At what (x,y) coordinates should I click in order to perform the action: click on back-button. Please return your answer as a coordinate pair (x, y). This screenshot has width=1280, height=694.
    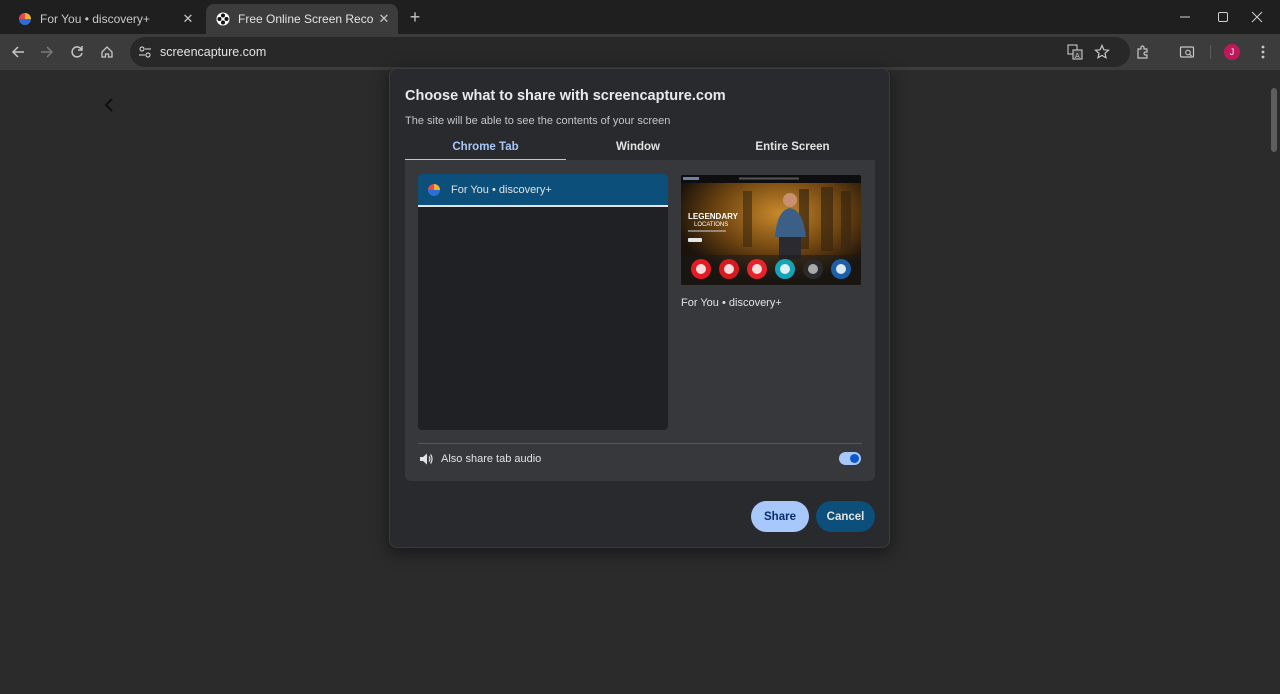
    Looking at the image, I should click on (18, 52).